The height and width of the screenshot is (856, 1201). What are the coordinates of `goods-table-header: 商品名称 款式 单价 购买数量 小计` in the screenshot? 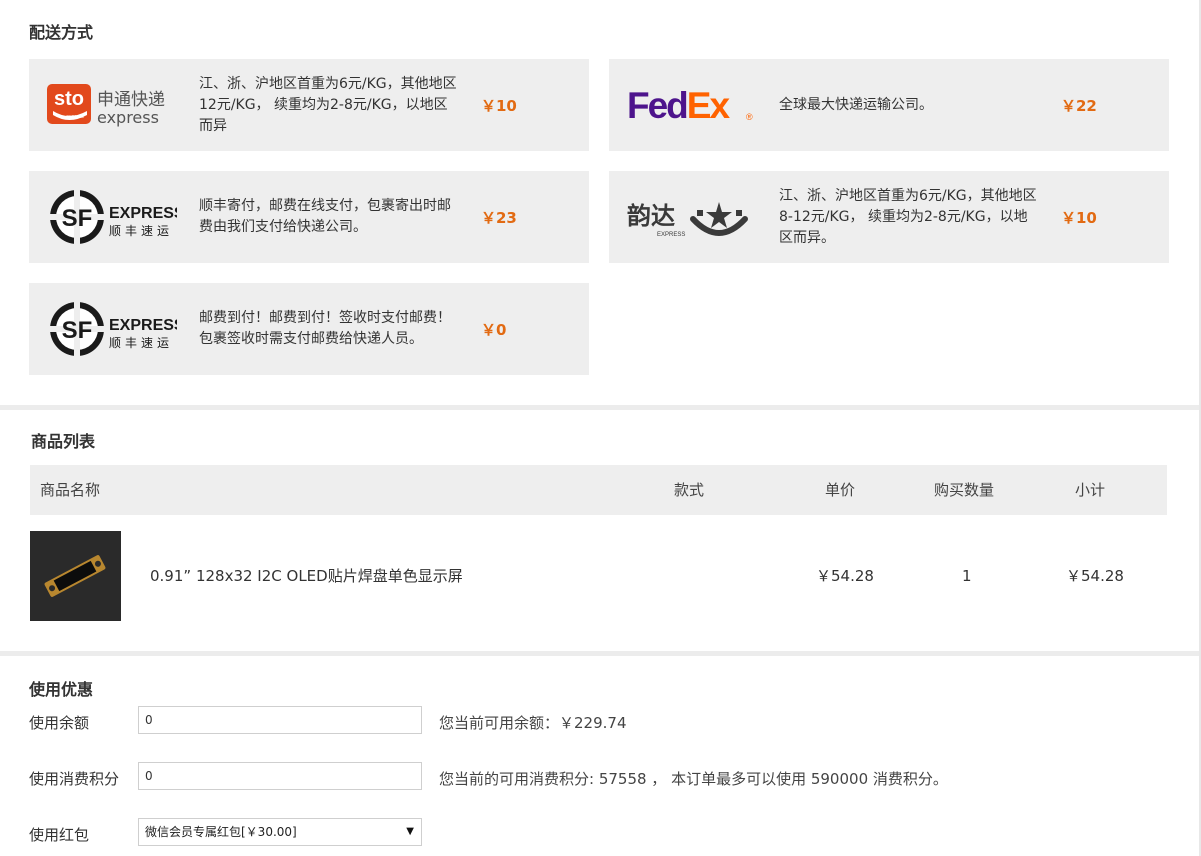 It's located at (598, 490).